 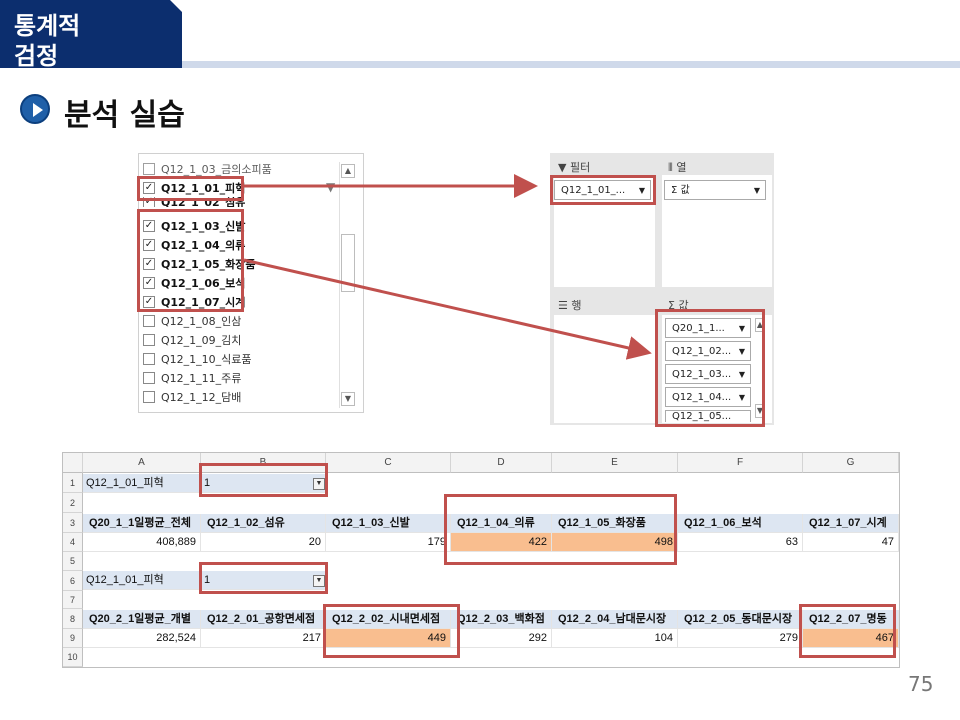 What do you see at coordinates (447, 309) in the screenshot?
I see `arrow-values` at bounding box center [447, 309].